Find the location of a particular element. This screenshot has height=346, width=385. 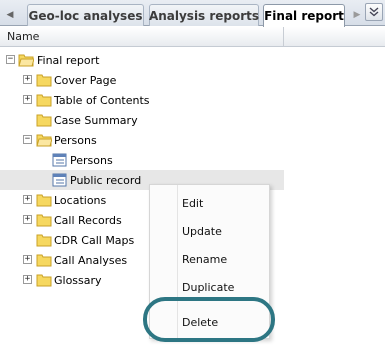

tree-row-final-report: − Final report is located at coordinates (192, 60).